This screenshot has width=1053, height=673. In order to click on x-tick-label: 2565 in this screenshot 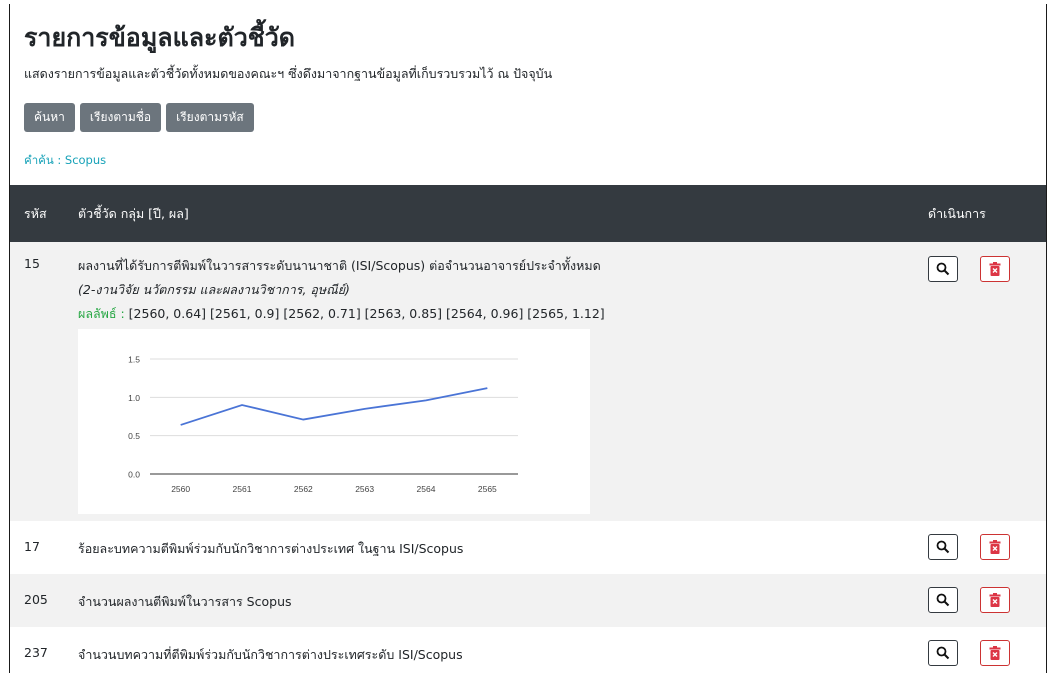, I will do `click(487, 489)`.